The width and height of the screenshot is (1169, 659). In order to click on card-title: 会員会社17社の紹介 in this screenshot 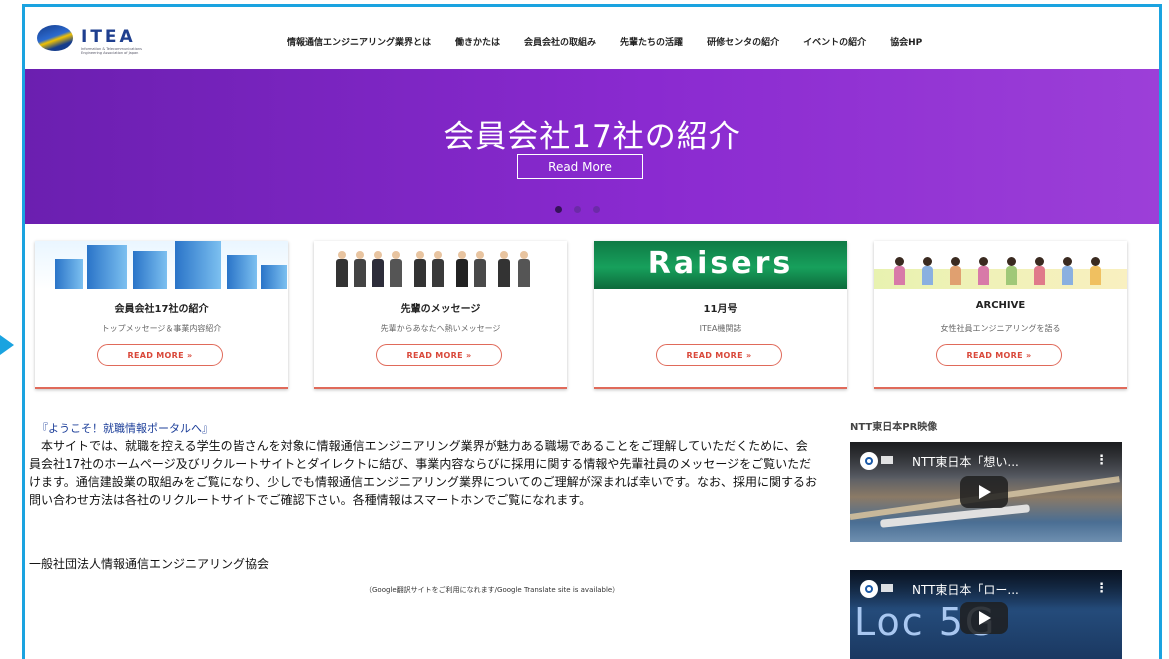, I will do `click(161, 309)`.